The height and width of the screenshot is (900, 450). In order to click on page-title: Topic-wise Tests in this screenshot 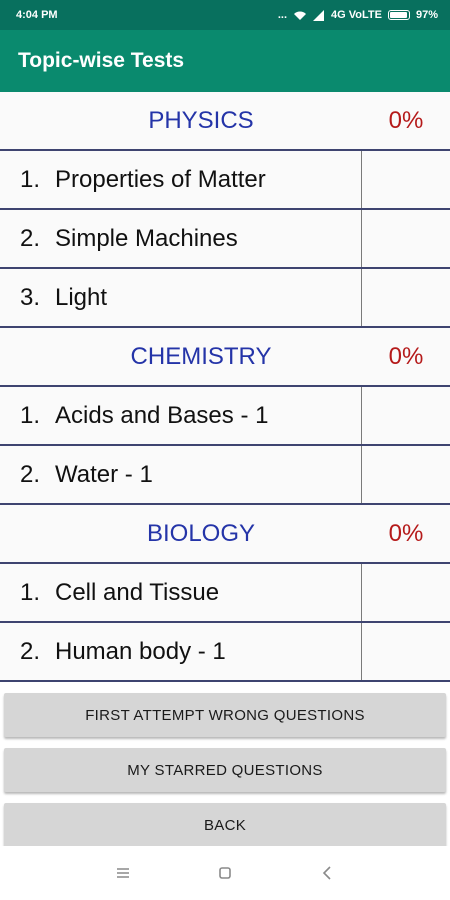, I will do `click(101, 60)`.